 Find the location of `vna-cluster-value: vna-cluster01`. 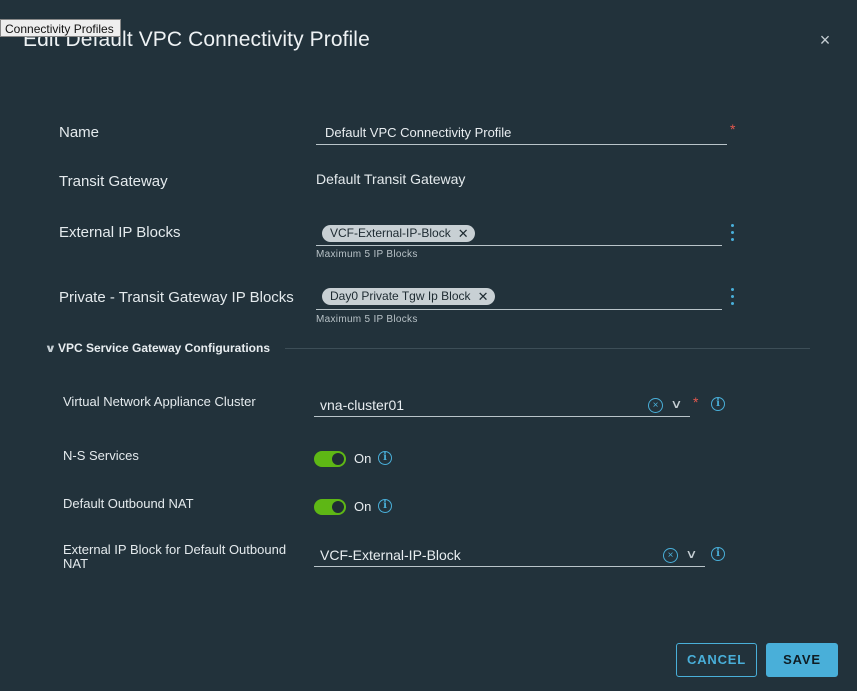

vna-cluster-value: vna-cluster01 is located at coordinates (362, 405).